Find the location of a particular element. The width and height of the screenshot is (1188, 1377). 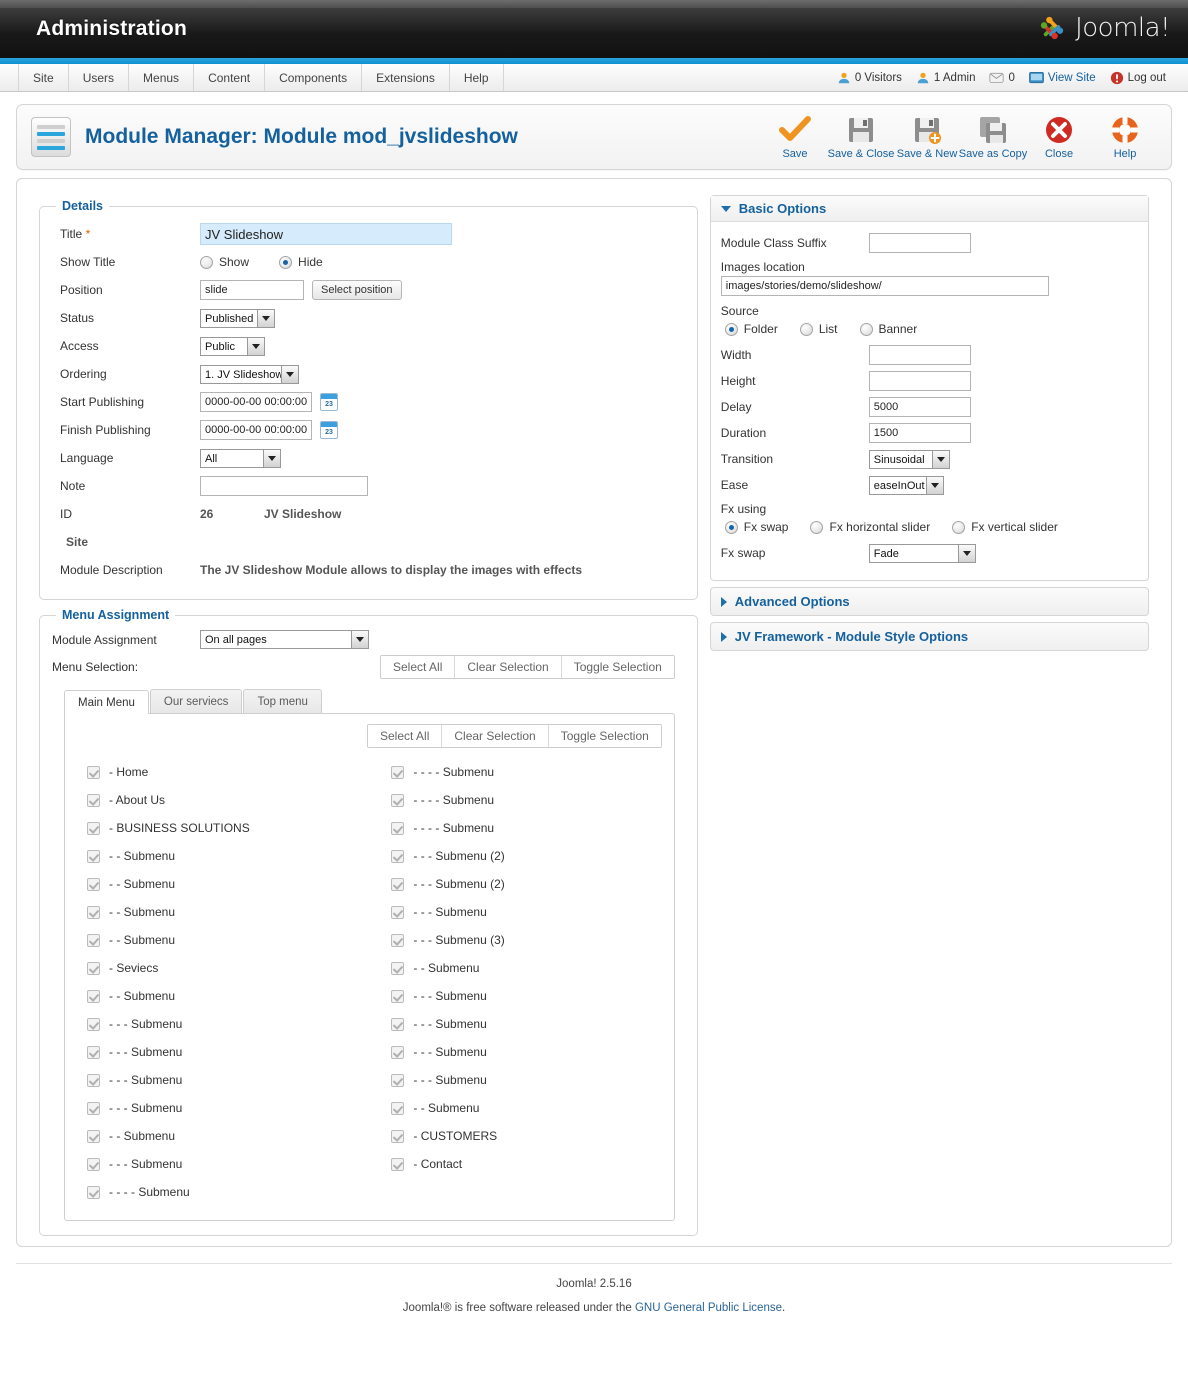

transition-select: Sinusoidal is located at coordinates (909, 459).